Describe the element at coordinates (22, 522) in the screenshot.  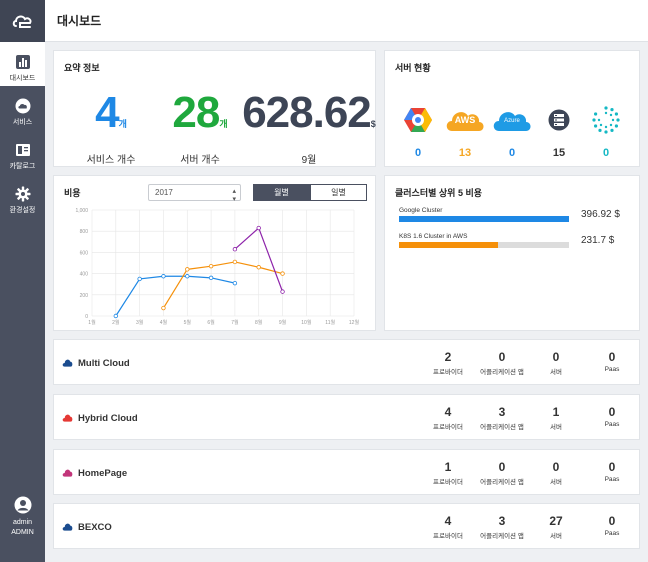
I see `user-name: admin` at that location.